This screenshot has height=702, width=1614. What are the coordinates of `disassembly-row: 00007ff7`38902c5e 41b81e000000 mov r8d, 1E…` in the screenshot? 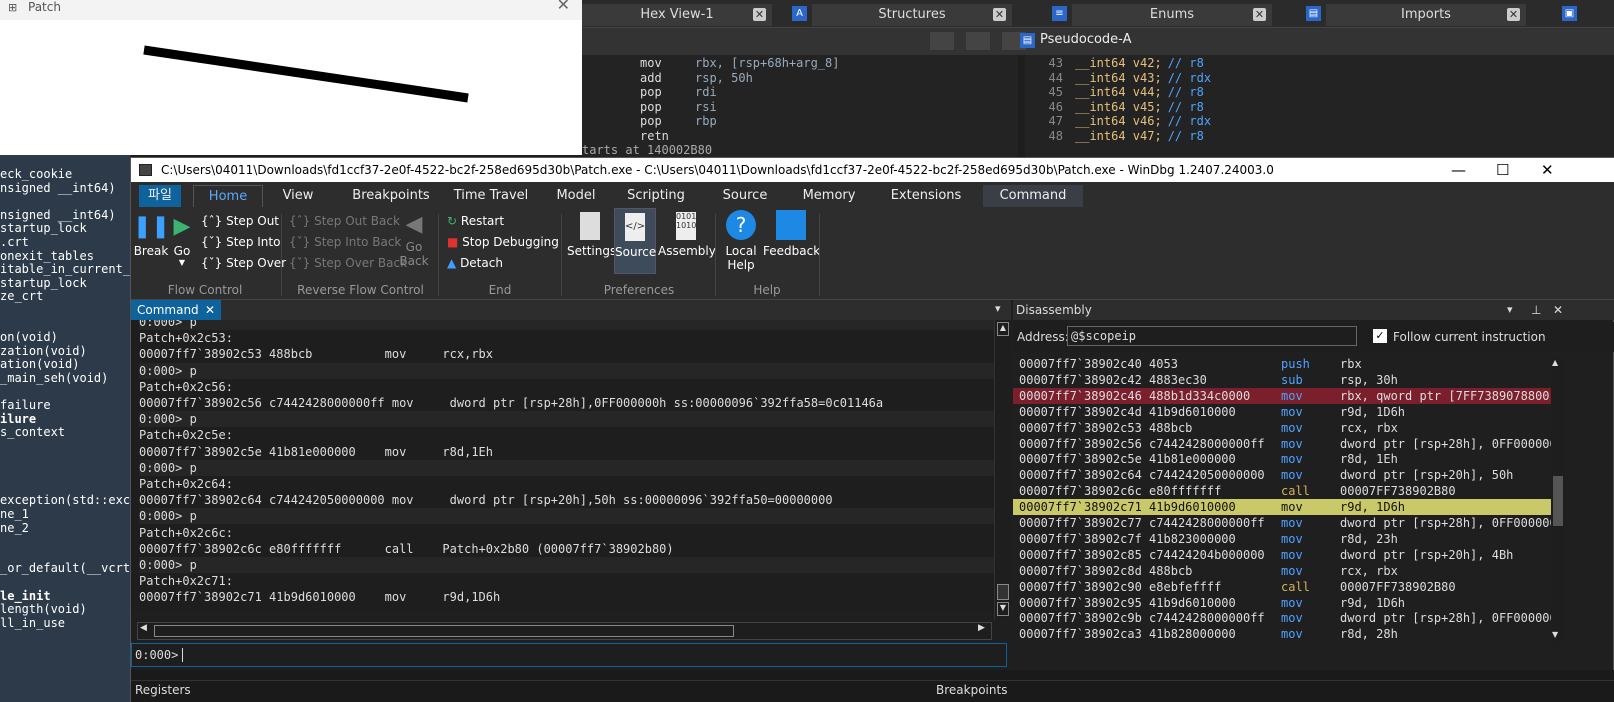 It's located at (1285, 459).